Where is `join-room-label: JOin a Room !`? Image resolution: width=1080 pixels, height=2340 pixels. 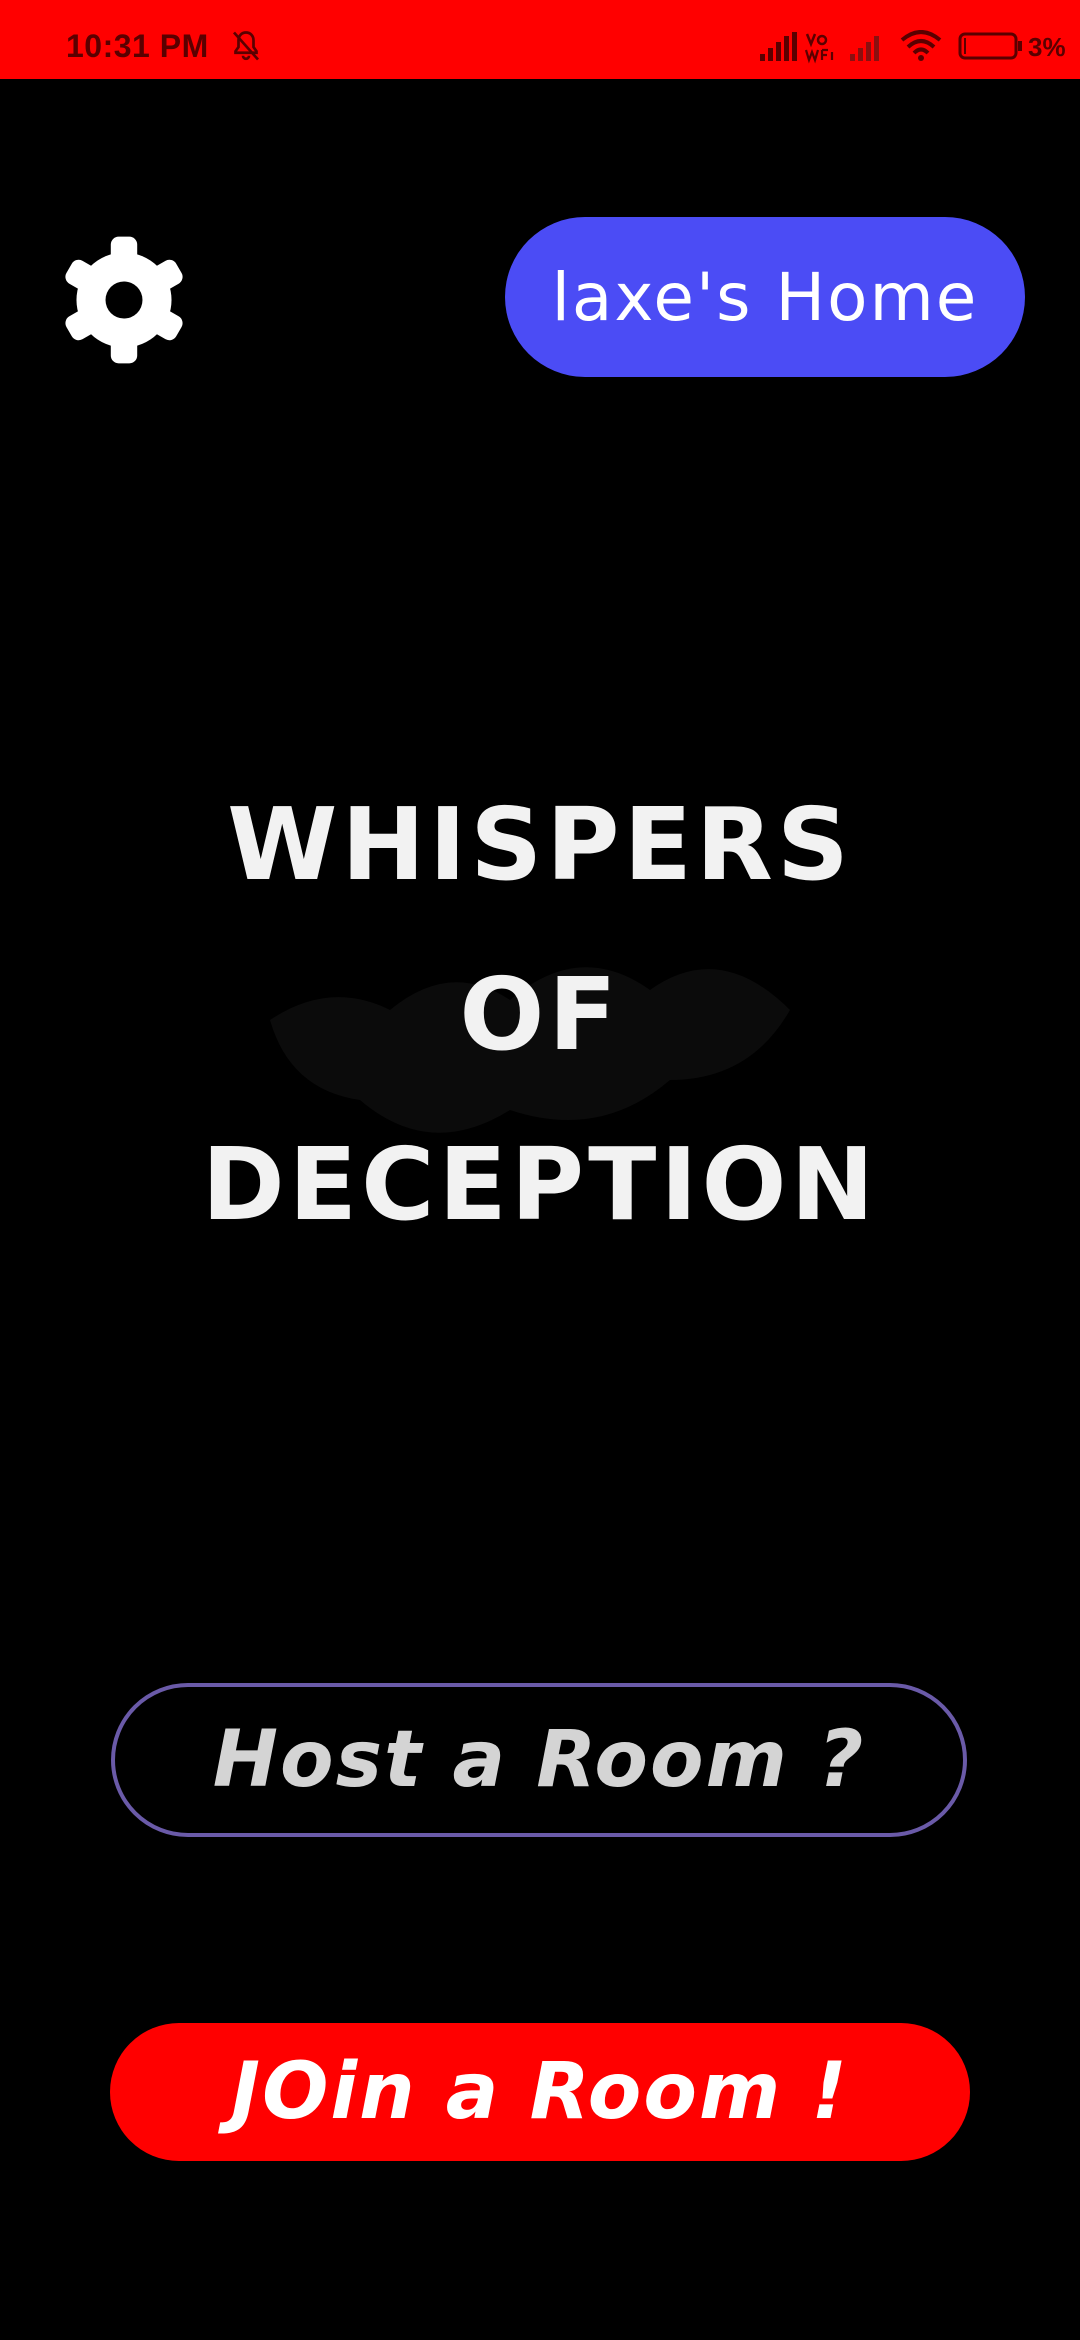
join-room-label: JOin a Room ! is located at coordinates (540, 2092).